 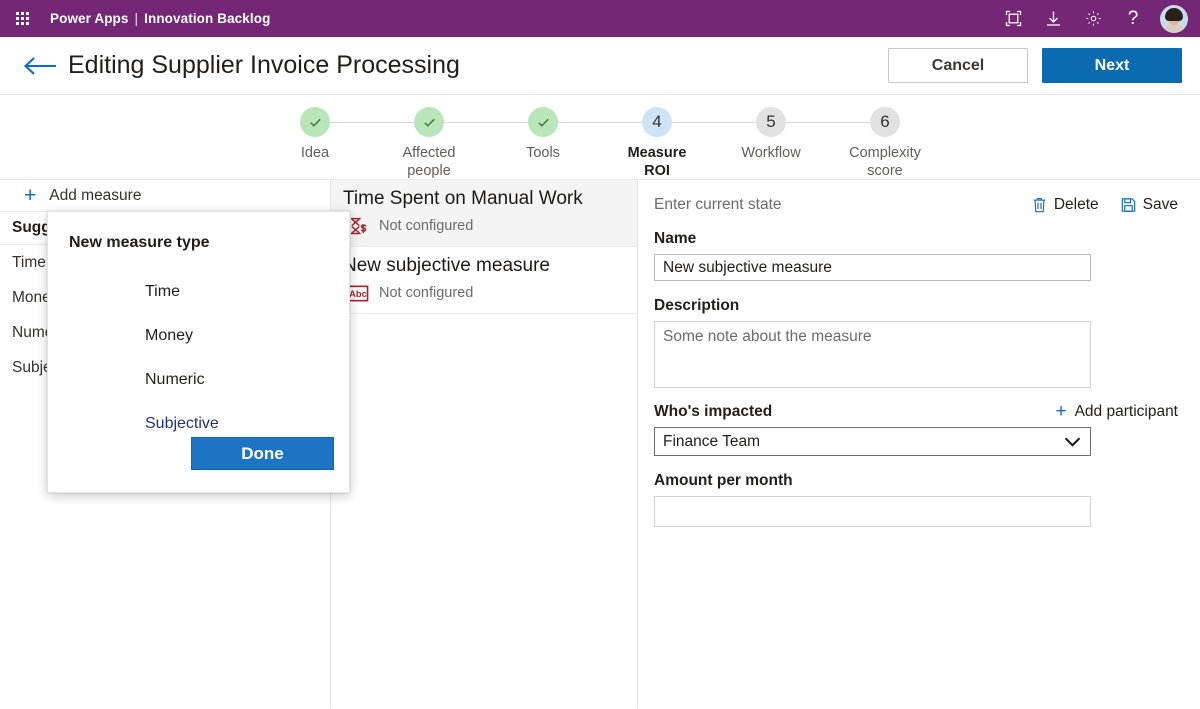 I want to click on step-label-5: Workflow, so click(x=771, y=153).